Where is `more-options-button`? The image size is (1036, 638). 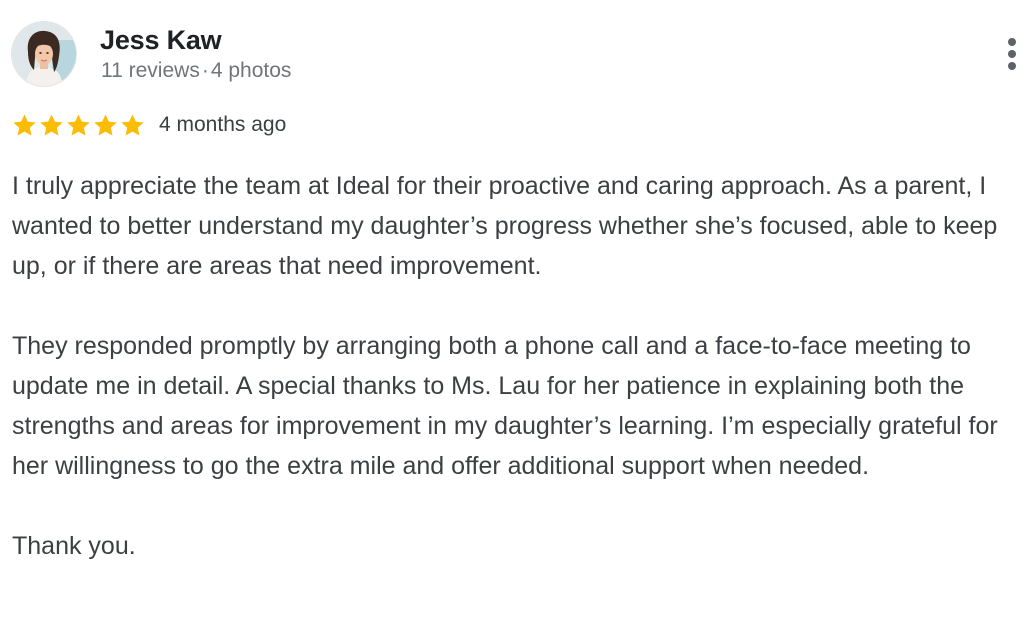
more-options-button is located at coordinates (1012, 55).